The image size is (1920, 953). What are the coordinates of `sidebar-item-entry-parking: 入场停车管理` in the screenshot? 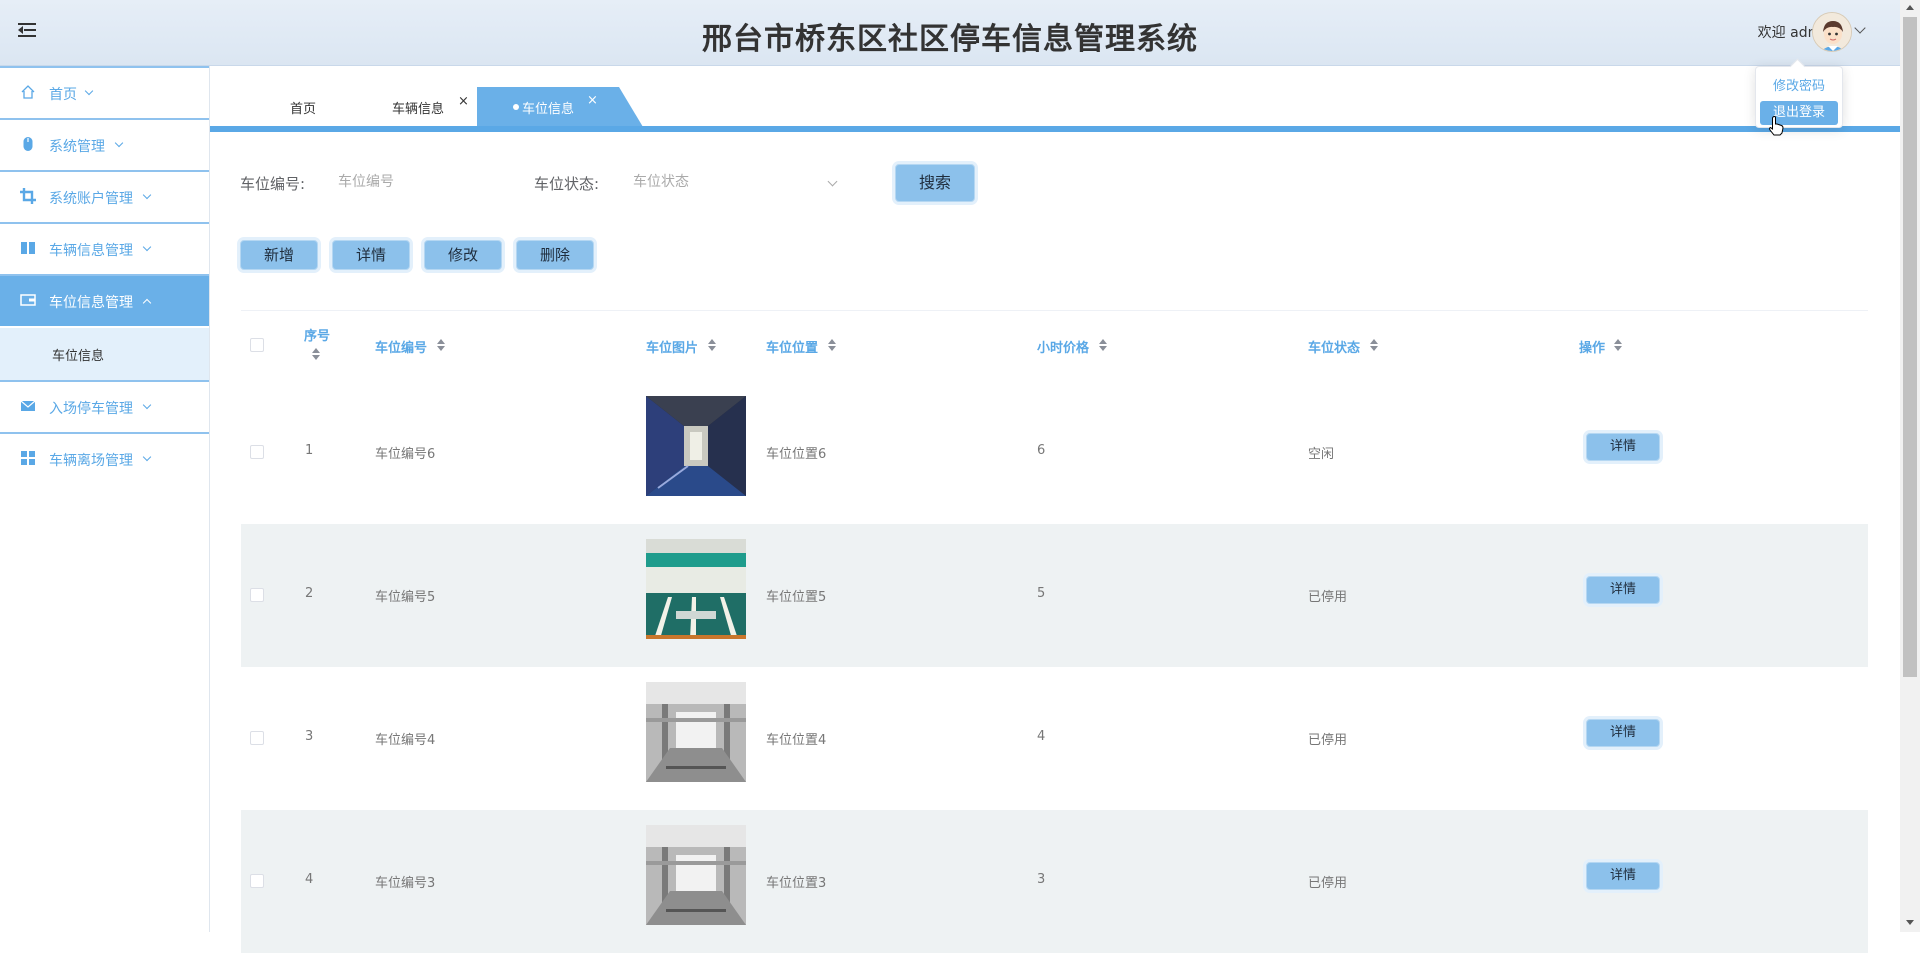 It's located at (104, 406).